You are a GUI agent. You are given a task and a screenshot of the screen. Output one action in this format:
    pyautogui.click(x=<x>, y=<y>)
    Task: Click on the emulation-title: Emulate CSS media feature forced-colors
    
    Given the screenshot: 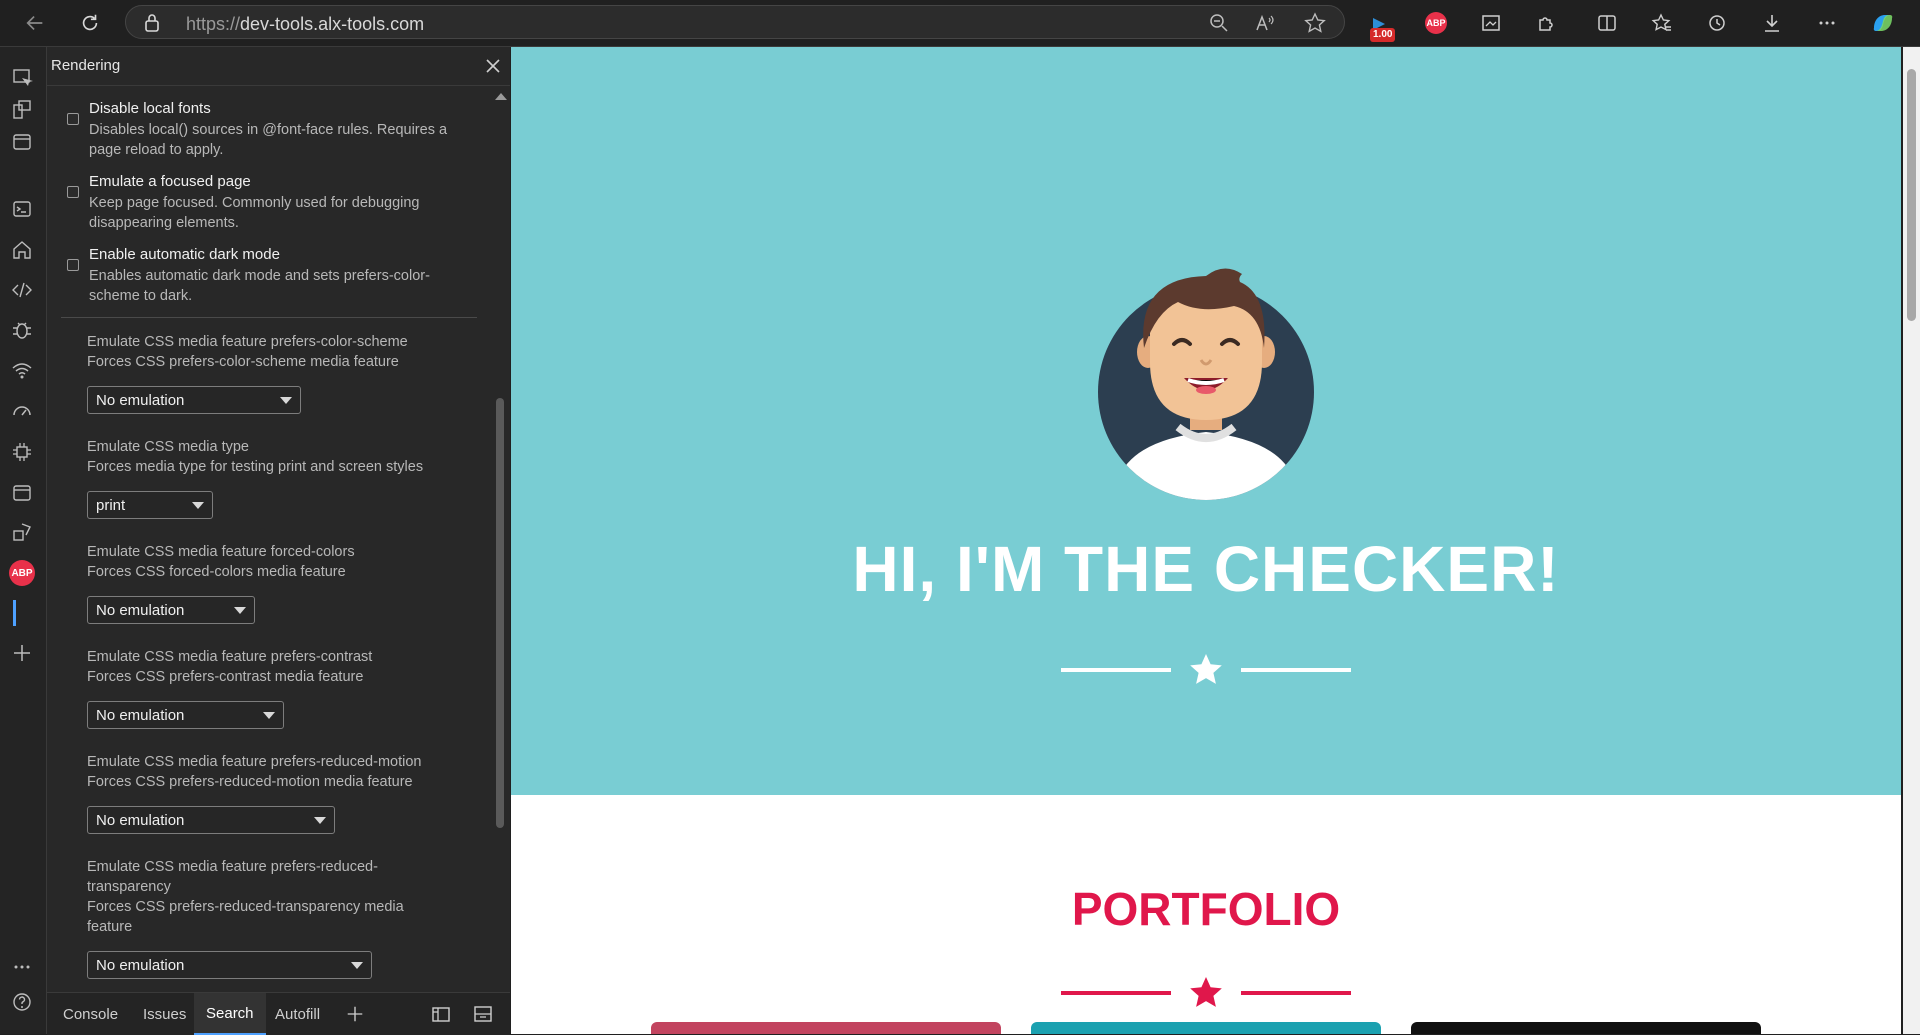 What is the action you would take?
    pyautogui.click(x=221, y=552)
    